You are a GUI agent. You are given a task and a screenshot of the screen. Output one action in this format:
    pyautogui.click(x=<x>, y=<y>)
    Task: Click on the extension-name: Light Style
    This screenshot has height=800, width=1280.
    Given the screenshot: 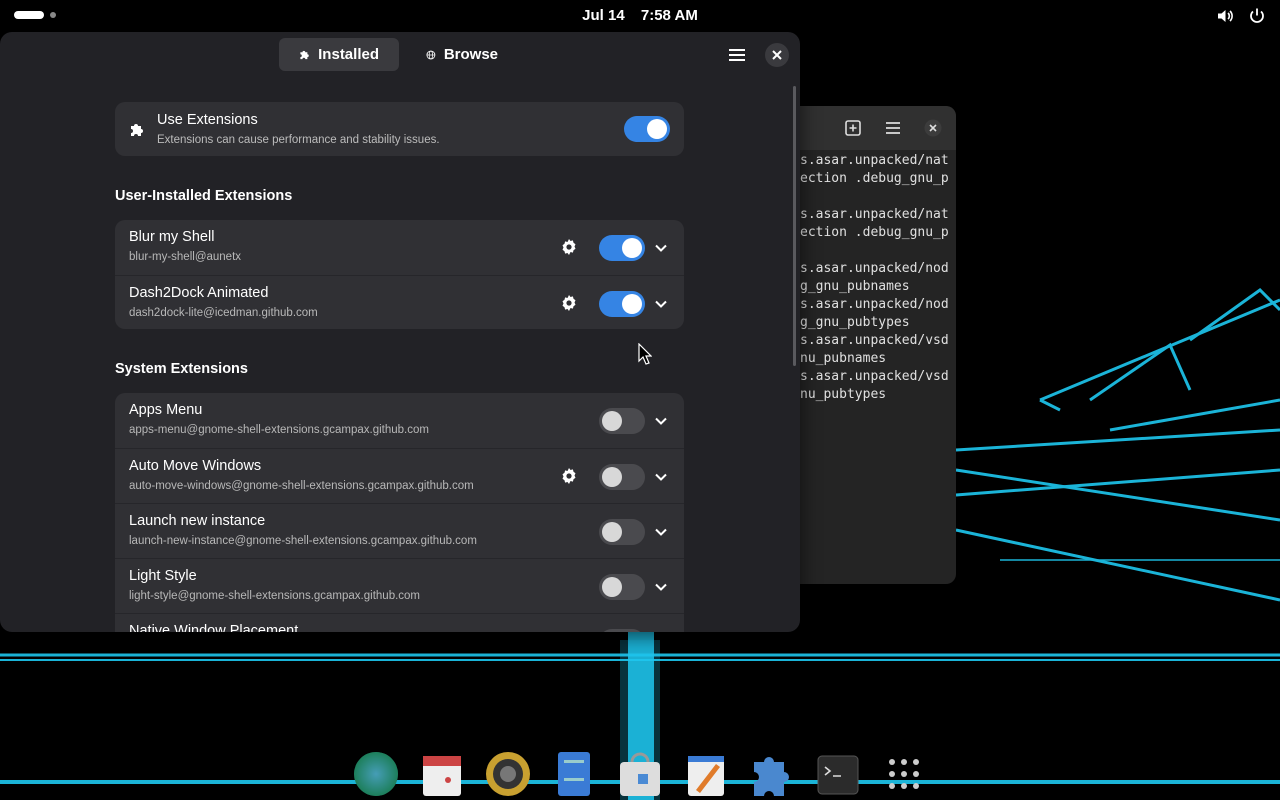 What is the action you would take?
    pyautogui.click(x=163, y=576)
    